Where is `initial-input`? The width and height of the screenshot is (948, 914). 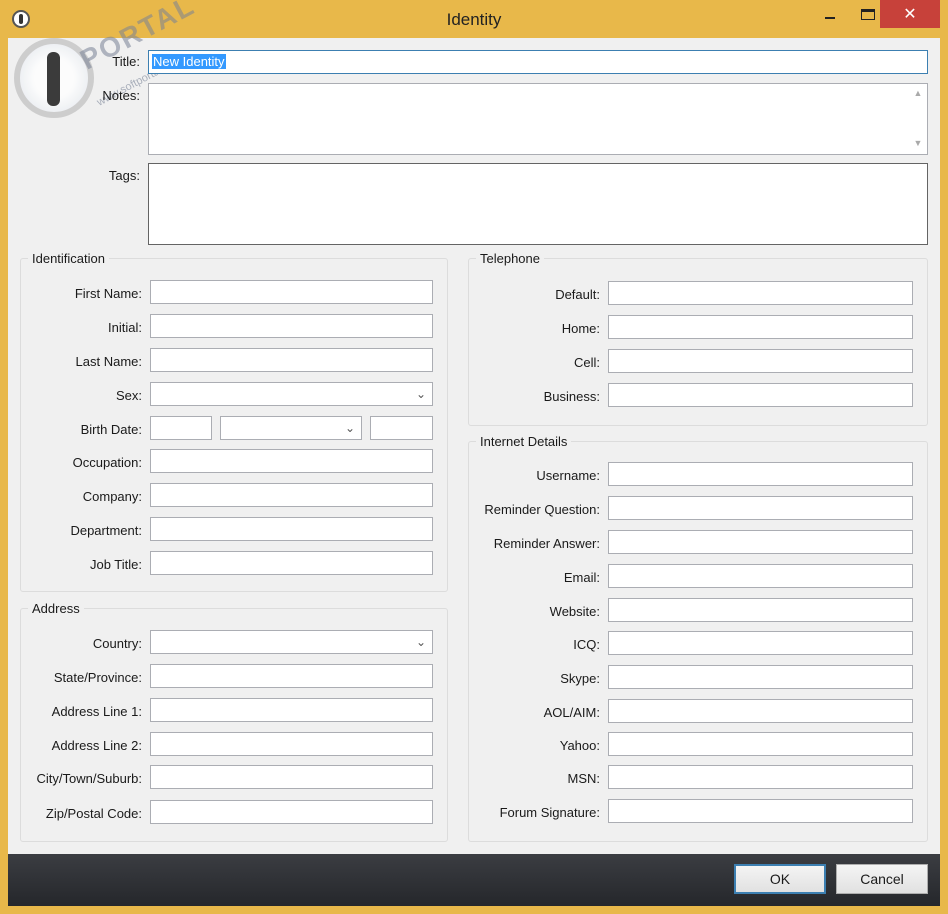 initial-input is located at coordinates (291, 326).